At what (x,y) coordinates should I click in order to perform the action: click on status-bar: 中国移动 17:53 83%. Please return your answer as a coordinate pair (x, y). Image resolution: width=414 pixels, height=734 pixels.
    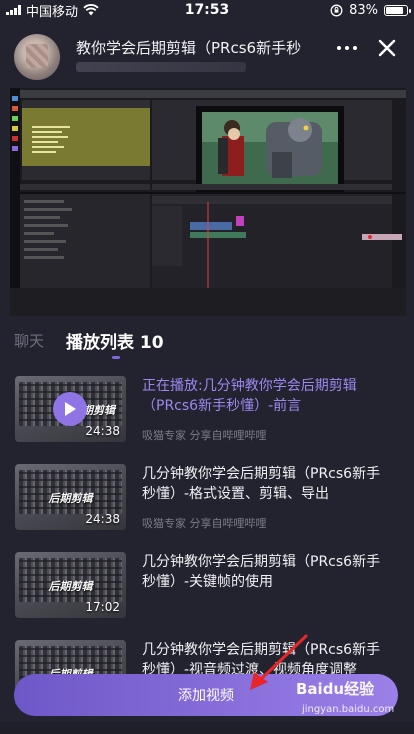
    Looking at the image, I should click on (207, 10).